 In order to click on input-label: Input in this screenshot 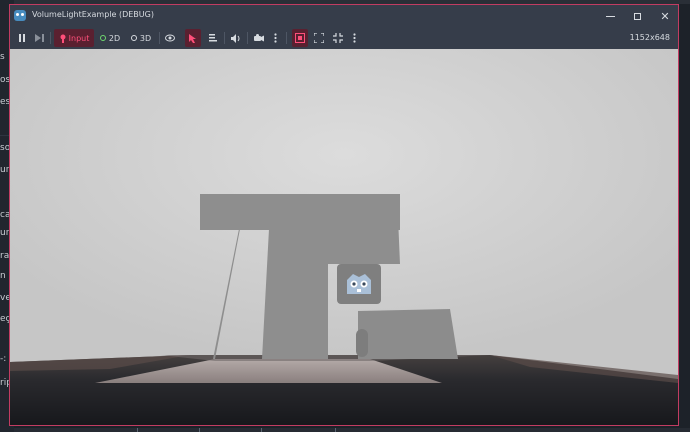, I will do `click(79, 38)`.